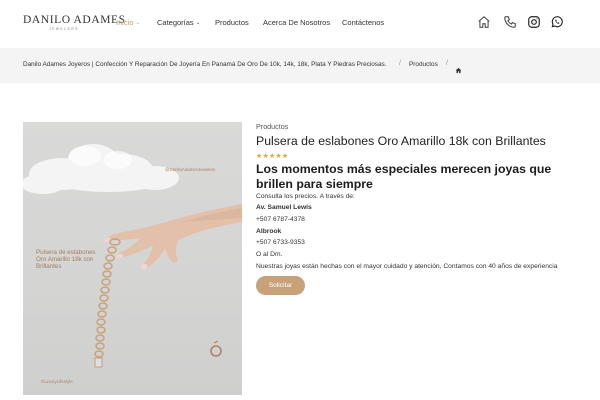 The height and width of the screenshot is (400, 600). What do you see at coordinates (74, 20) in the screenshot?
I see `logo-text: DANILO ADAMES` at bounding box center [74, 20].